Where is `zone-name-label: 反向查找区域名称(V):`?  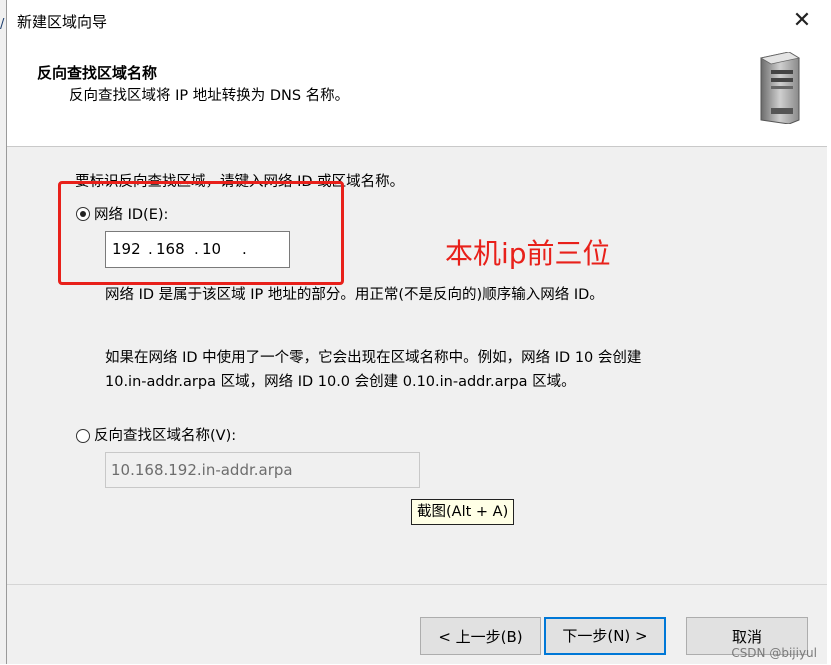 zone-name-label: 反向查找区域名称(V): is located at coordinates (165, 436).